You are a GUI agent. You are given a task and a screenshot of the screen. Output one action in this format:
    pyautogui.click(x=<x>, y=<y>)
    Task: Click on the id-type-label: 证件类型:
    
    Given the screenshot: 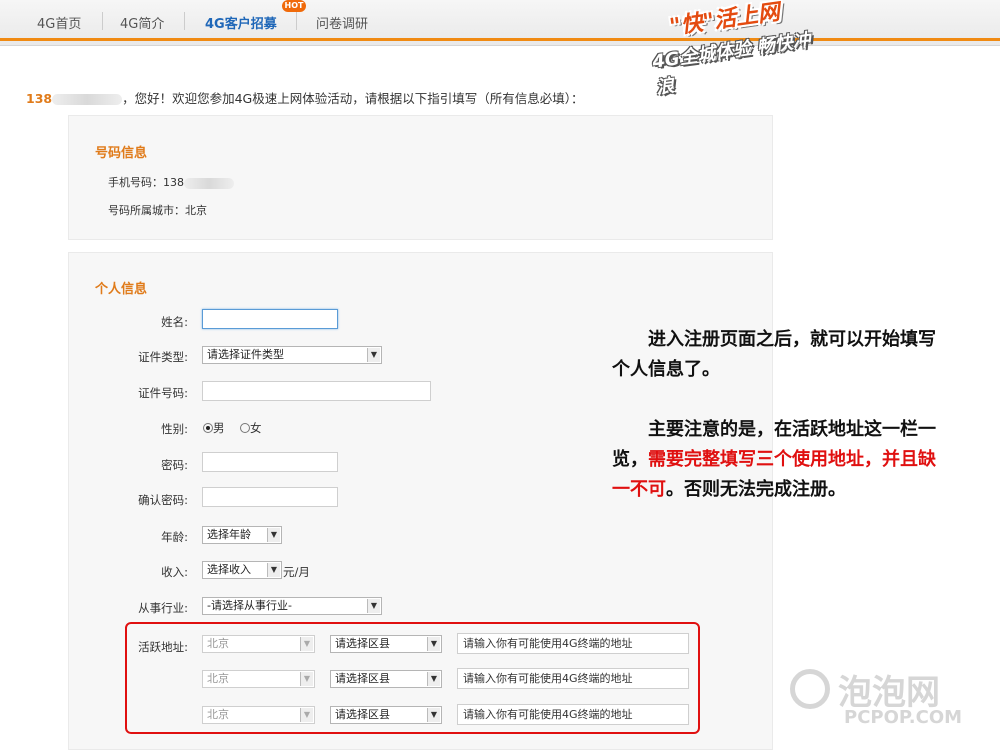 What is the action you would take?
    pyautogui.click(x=163, y=357)
    